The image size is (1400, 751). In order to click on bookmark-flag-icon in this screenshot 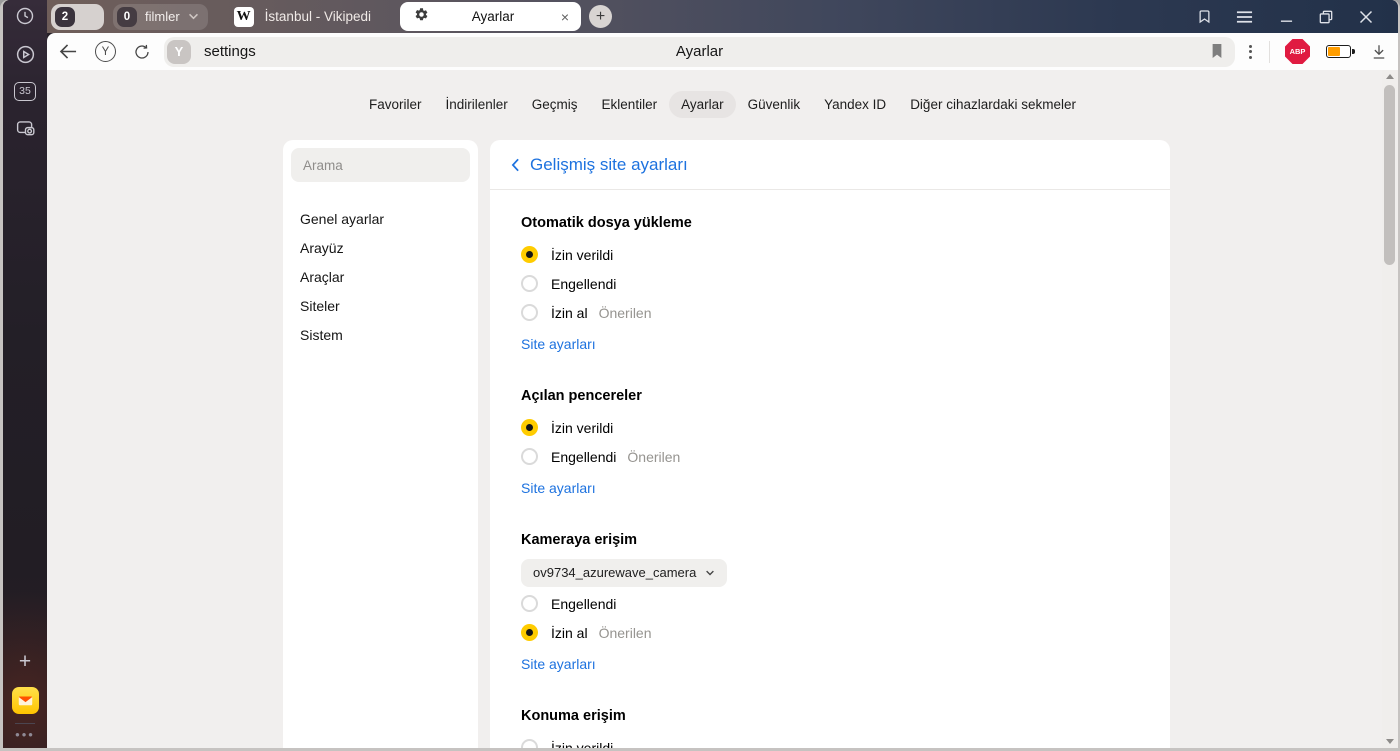, I will do `click(1217, 53)`.